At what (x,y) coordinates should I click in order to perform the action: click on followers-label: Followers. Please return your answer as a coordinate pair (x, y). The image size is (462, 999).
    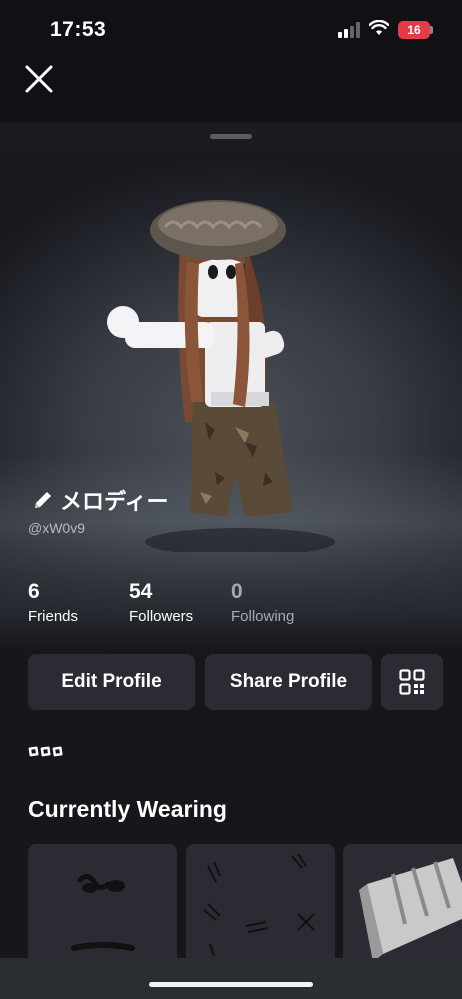
    Looking at the image, I should click on (161, 616).